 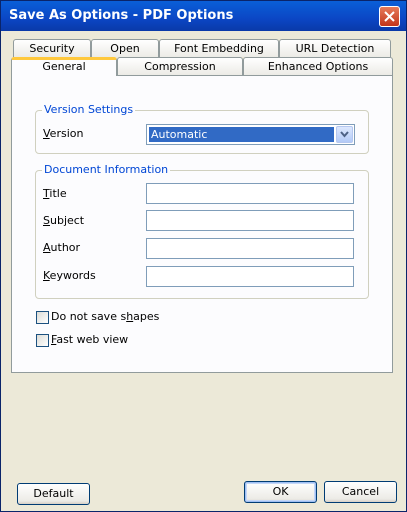 What do you see at coordinates (52, 48) in the screenshot?
I see `tab-security: Security` at bounding box center [52, 48].